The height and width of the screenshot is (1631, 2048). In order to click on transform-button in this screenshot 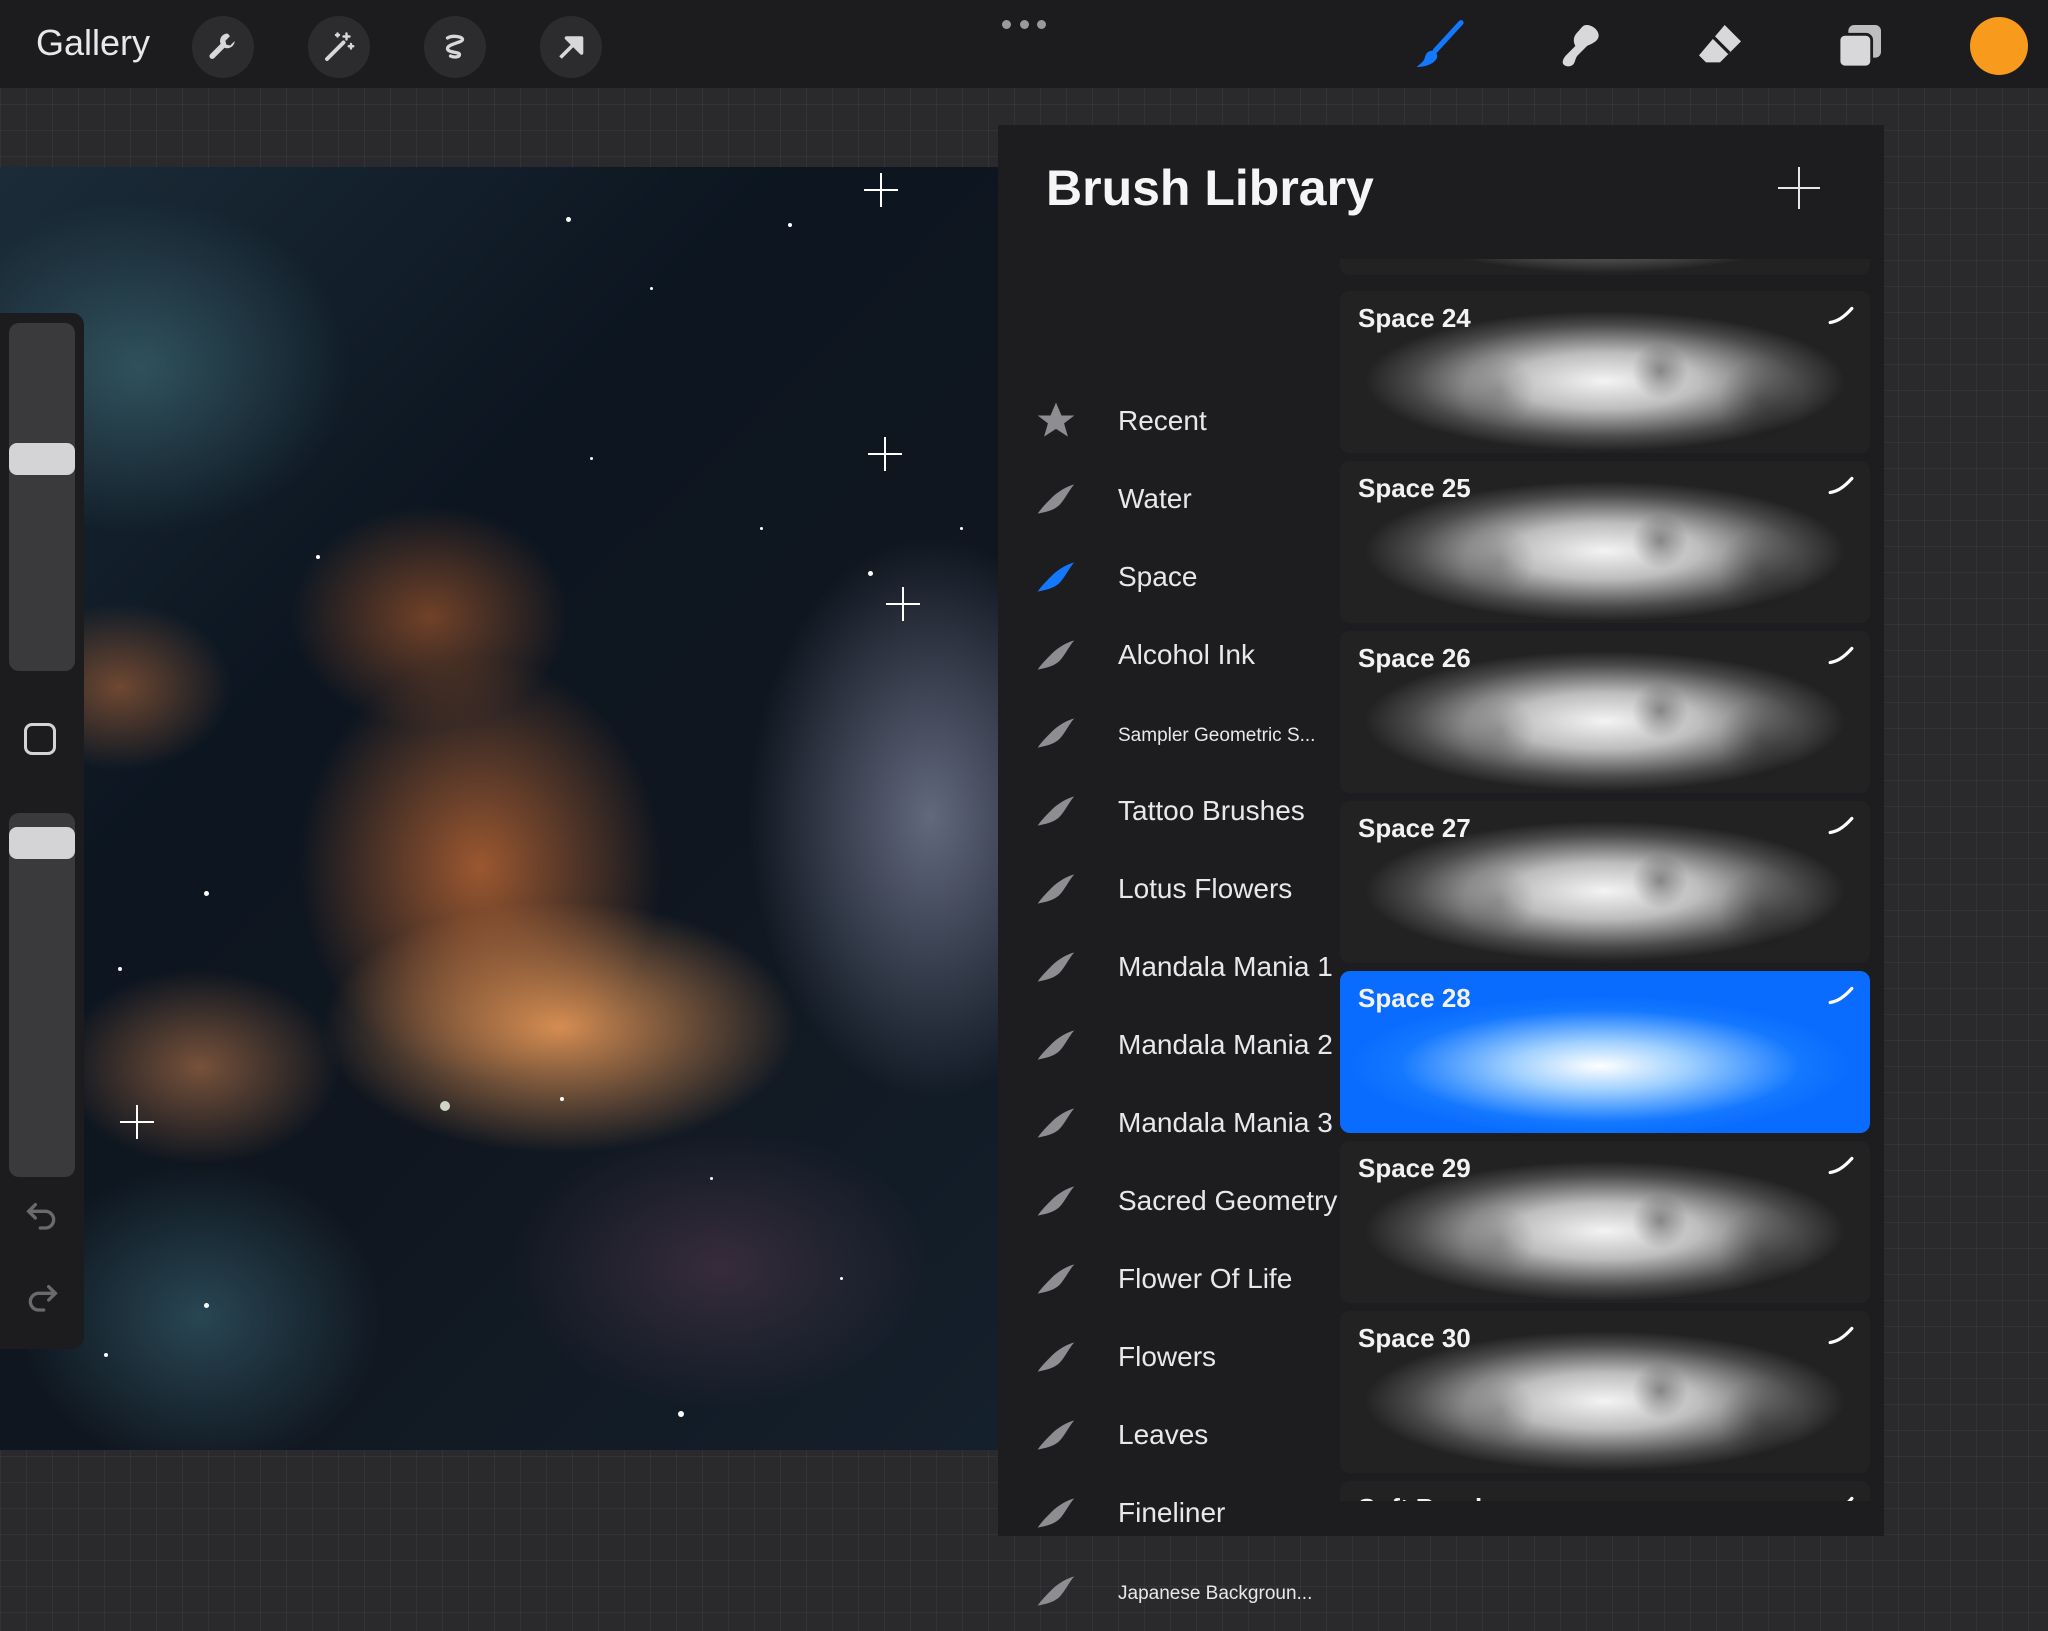, I will do `click(571, 47)`.